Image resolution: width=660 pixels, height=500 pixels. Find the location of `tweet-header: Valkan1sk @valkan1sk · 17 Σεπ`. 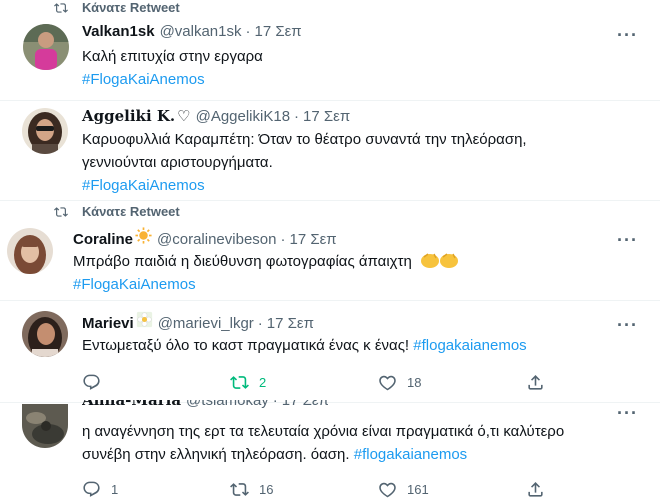

tweet-header: Valkan1sk @valkan1sk · 17 Σεπ is located at coordinates (192, 32).